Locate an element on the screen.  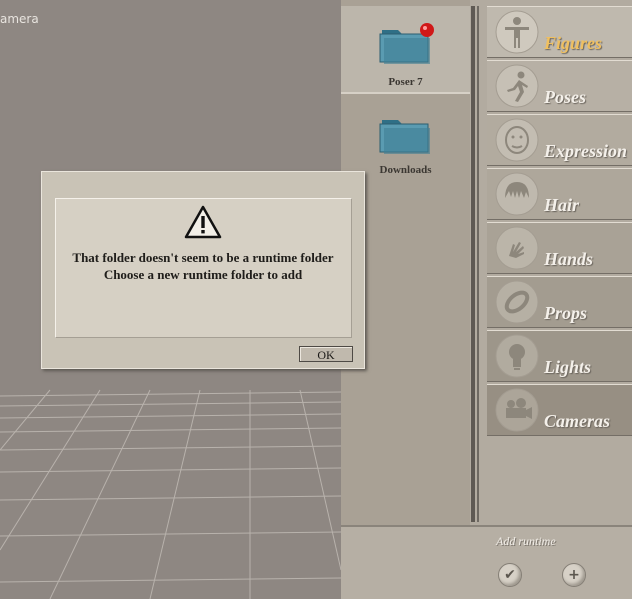
lightbulb-icon is located at coordinates (517, 356).